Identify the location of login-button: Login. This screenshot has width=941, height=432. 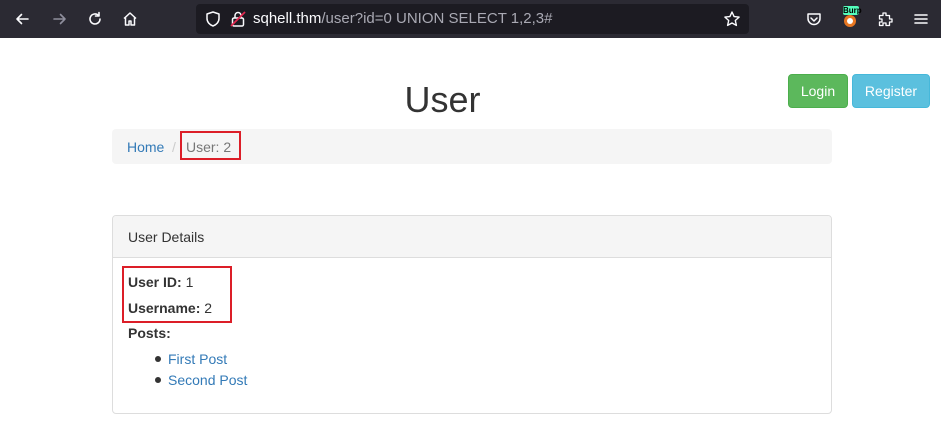
(818, 91).